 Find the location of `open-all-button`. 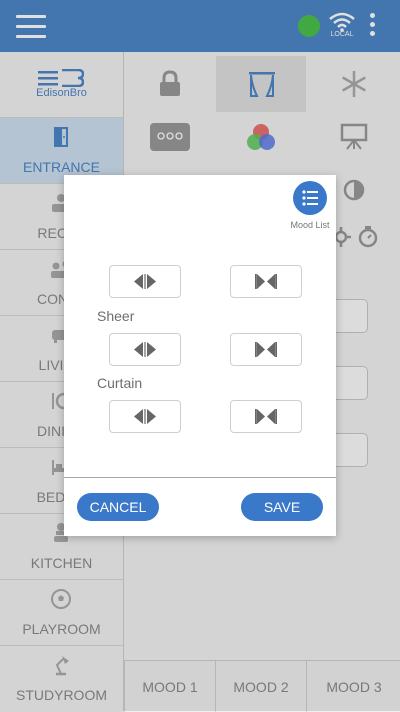

open-all-button is located at coordinates (145, 281).